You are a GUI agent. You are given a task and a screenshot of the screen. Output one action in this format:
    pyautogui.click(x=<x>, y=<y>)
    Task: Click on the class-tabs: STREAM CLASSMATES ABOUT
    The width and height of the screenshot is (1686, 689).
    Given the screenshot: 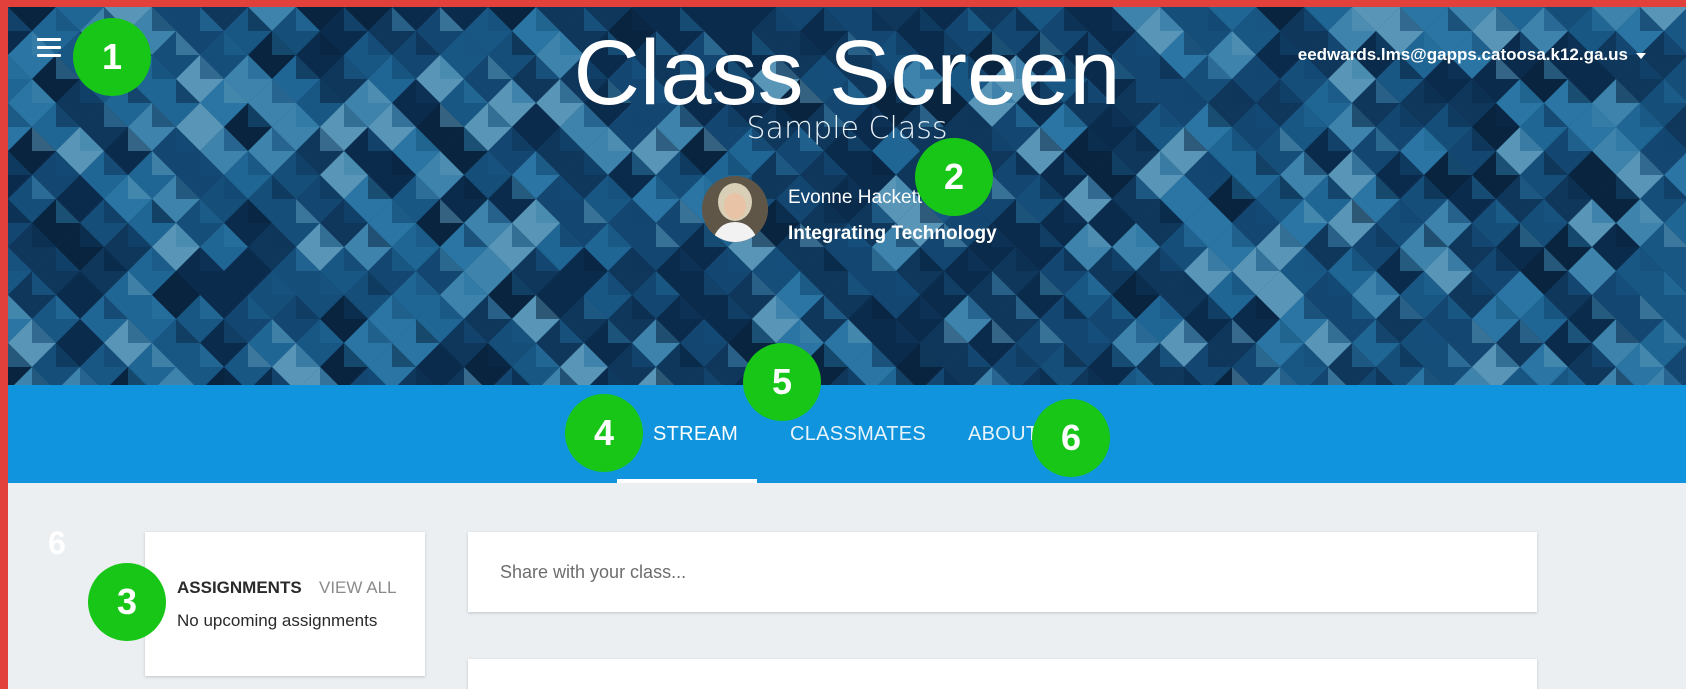 What is the action you would take?
    pyautogui.click(x=847, y=434)
    